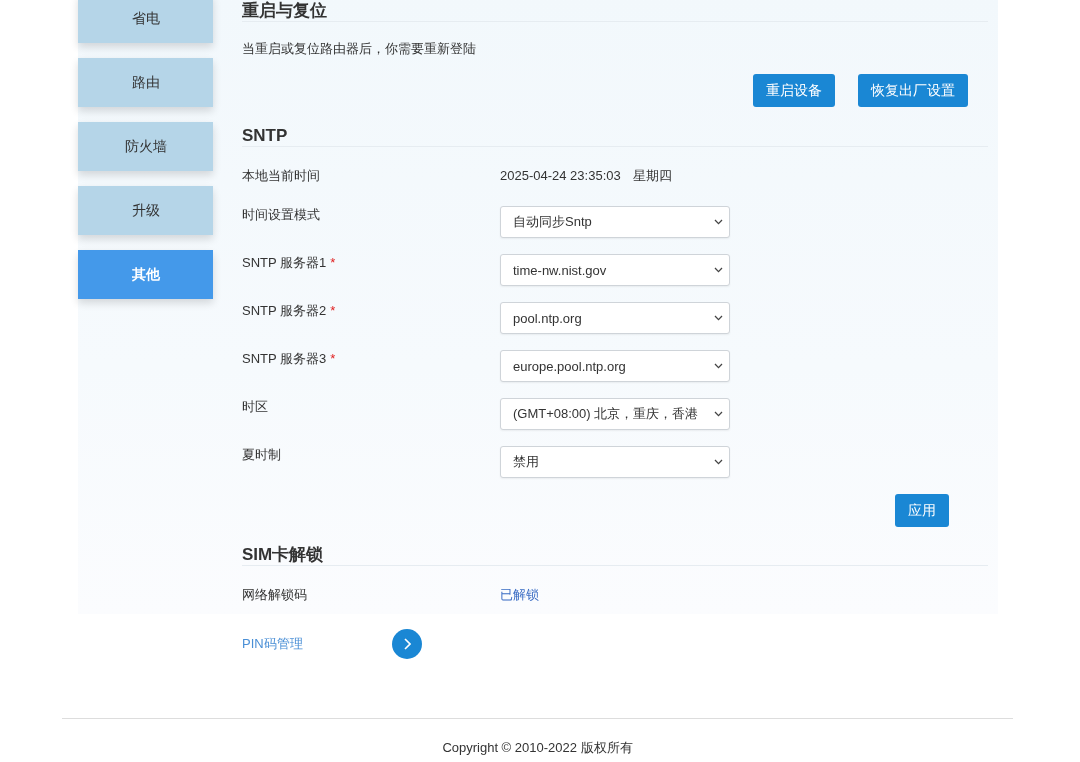 The width and height of the screenshot is (1080, 762). What do you see at coordinates (255, 407) in the screenshot?
I see `field-label: 时区` at bounding box center [255, 407].